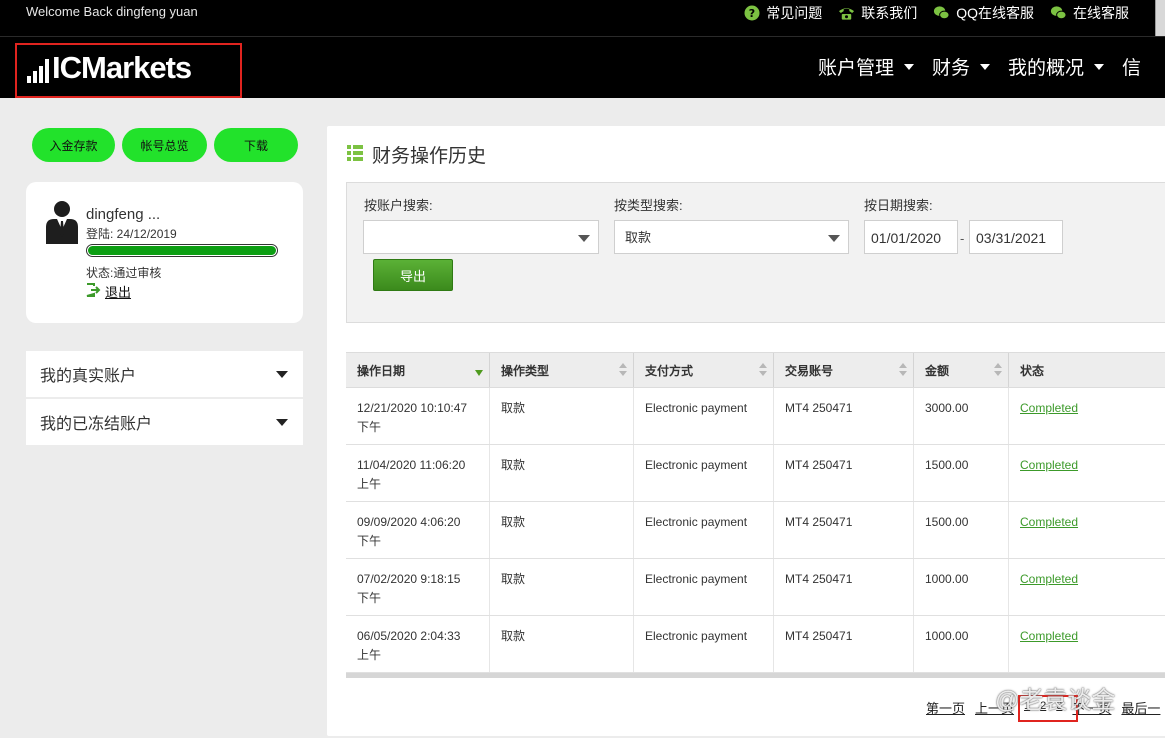 Image resolution: width=1165 pixels, height=738 pixels. Describe the element at coordinates (73, 145) in the screenshot. I see `deposit-button: 入金存款` at that location.